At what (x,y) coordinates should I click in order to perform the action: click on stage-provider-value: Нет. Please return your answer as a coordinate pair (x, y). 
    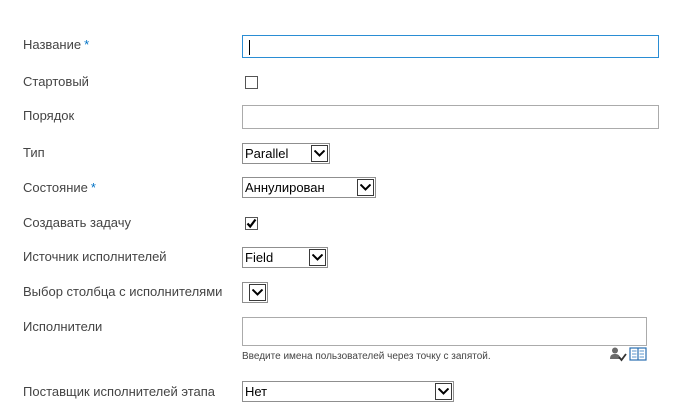
    Looking at the image, I should click on (256, 391).